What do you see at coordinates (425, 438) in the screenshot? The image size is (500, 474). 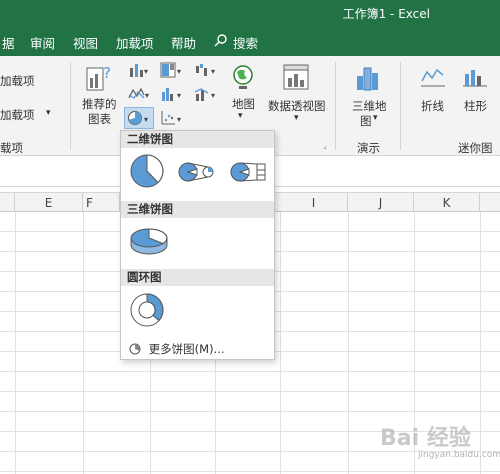 I see `watermark-logo: Bai 经验` at bounding box center [425, 438].